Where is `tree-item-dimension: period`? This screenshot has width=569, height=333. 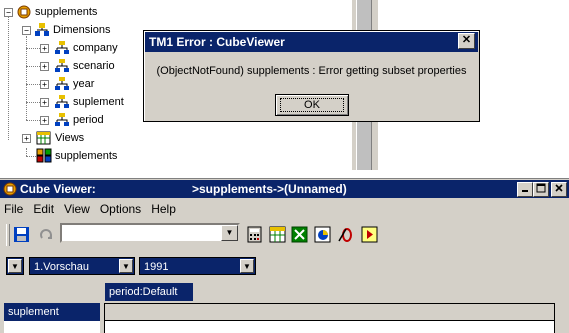
tree-item-dimension: period is located at coordinates (79, 119).